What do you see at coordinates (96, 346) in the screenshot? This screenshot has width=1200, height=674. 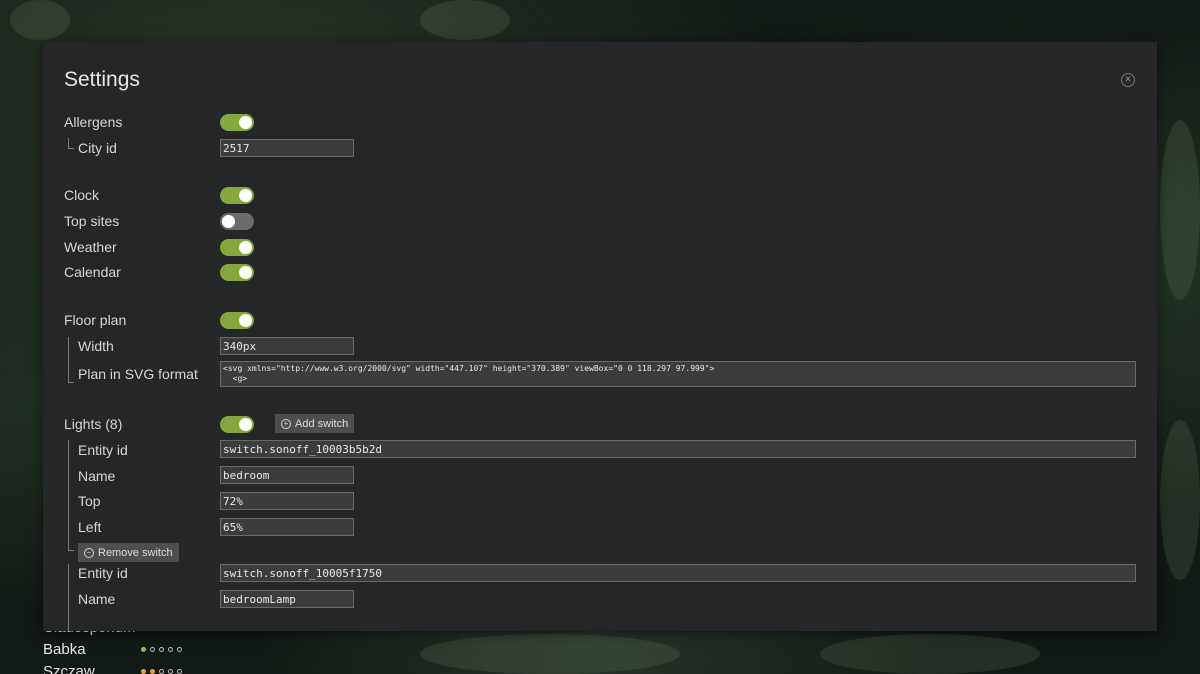 I see `width-label: Width` at bounding box center [96, 346].